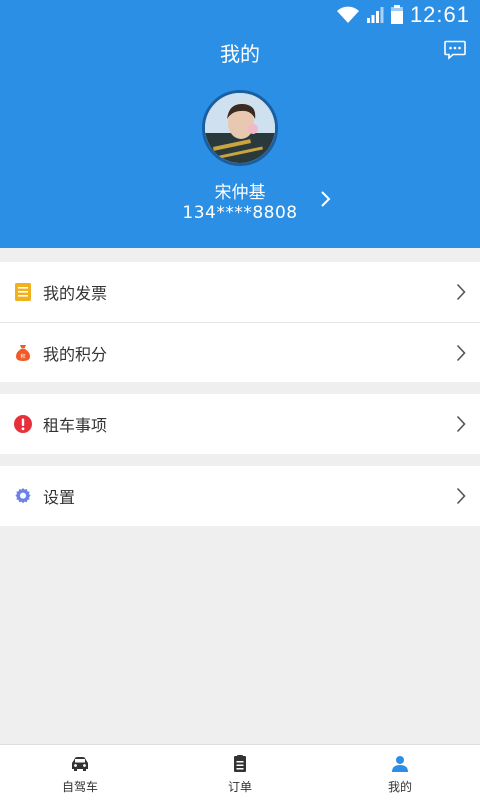  What do you see at coordinates (240, 190) in the screenshot?
I see `user-name: 宋仲基` at bounding box center [240, 190].